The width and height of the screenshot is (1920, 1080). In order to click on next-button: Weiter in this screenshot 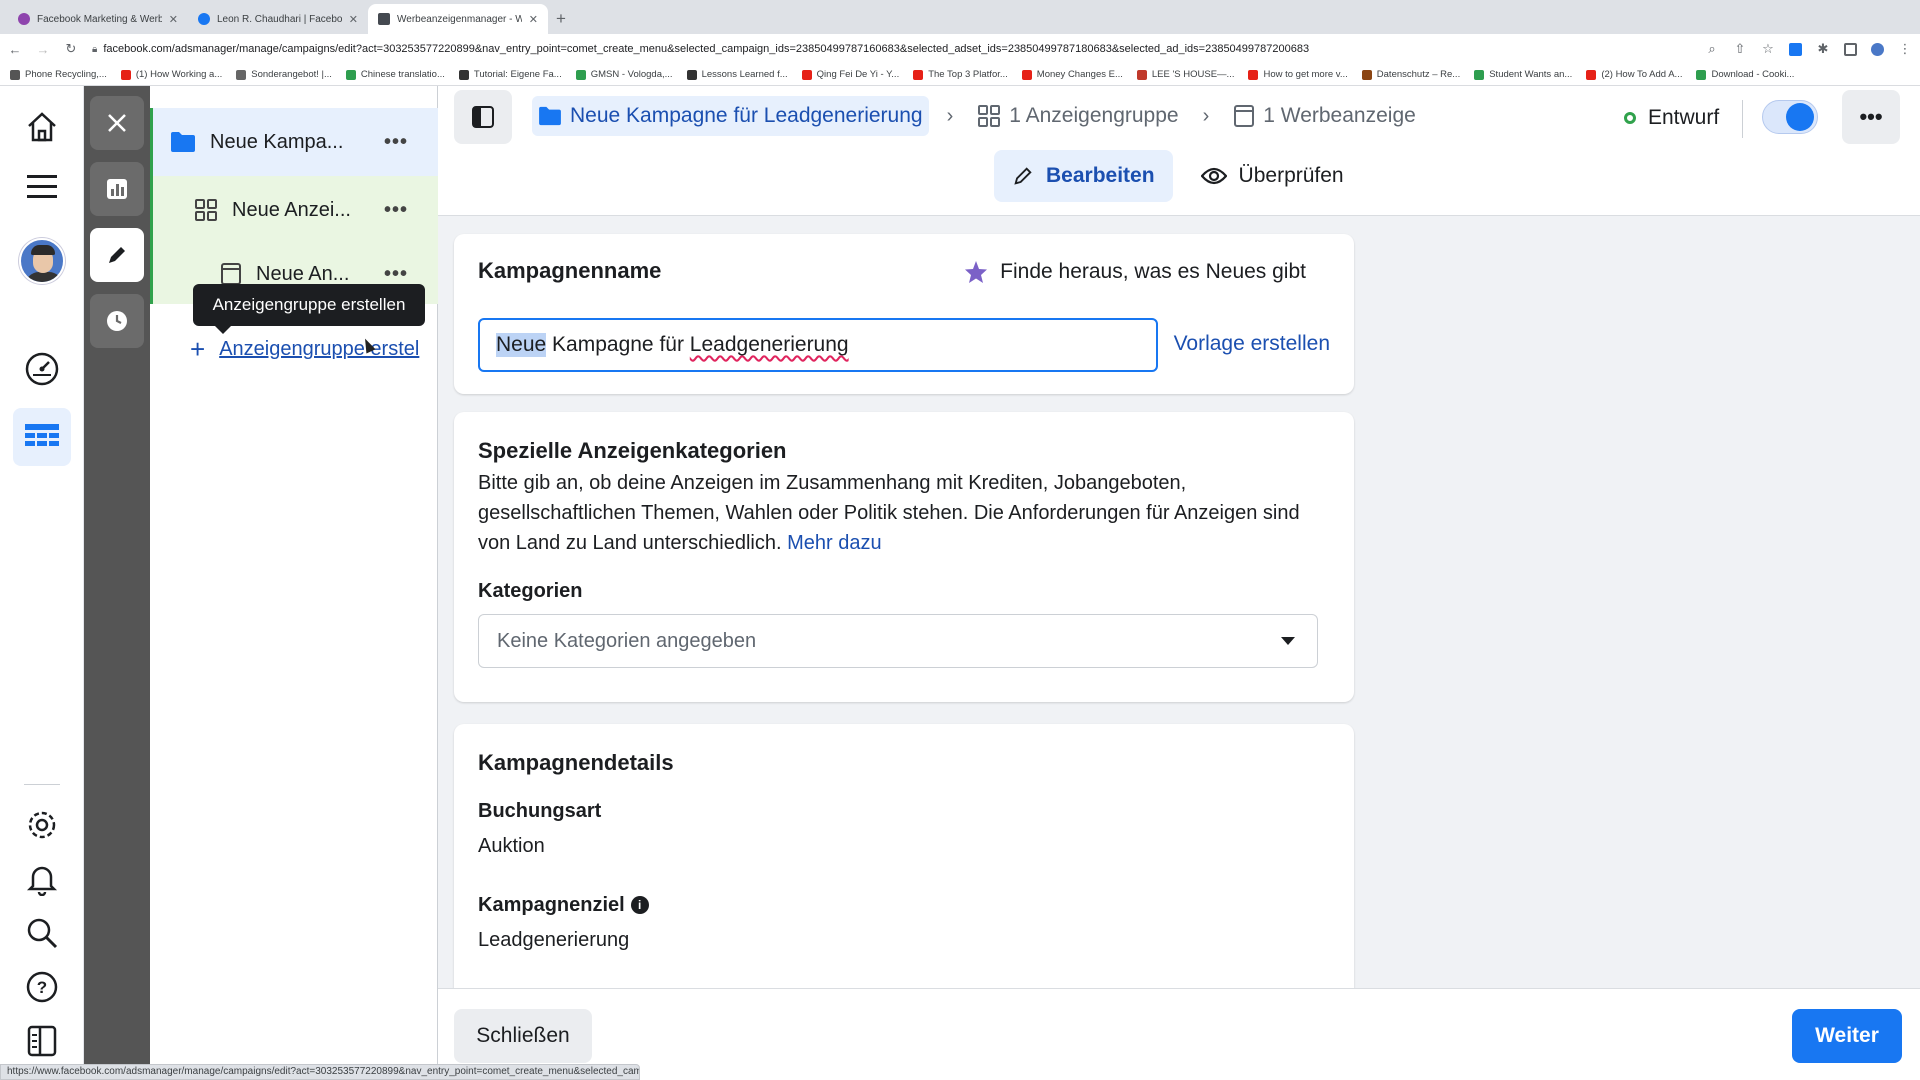, I will do `click(1847, 1036)`.